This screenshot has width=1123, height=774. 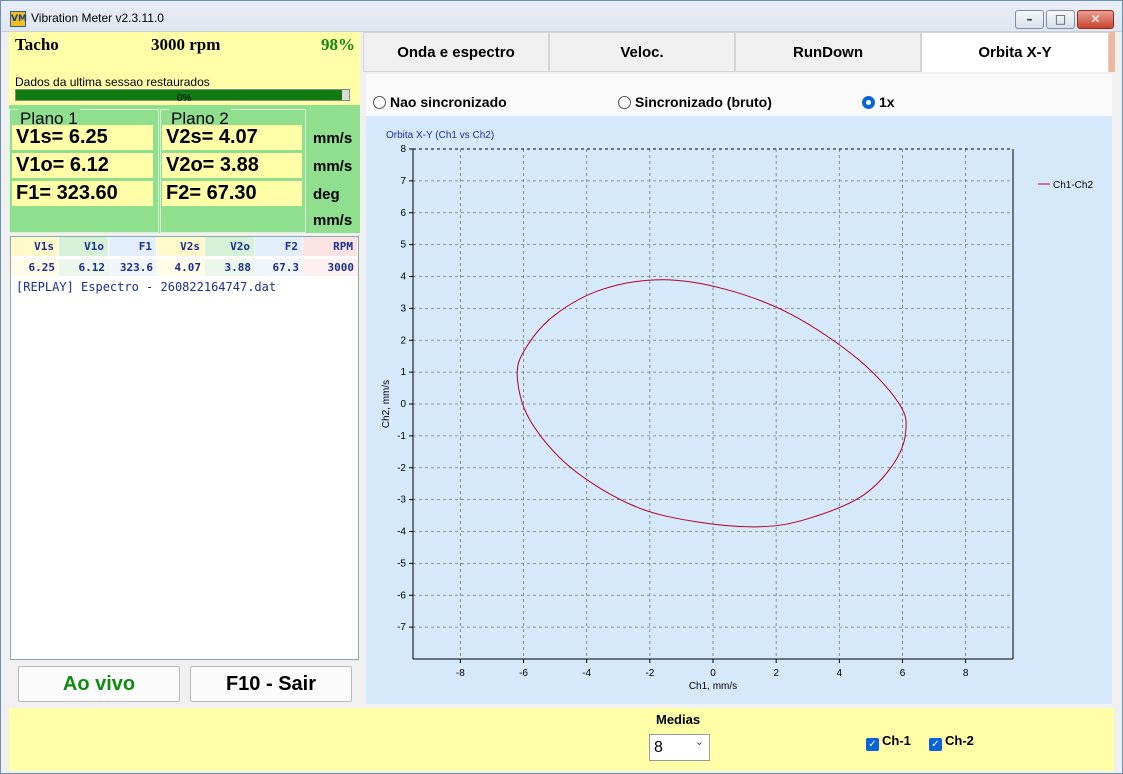 I want to click on tab-scroll-accent, so click(x=1112, y=52).